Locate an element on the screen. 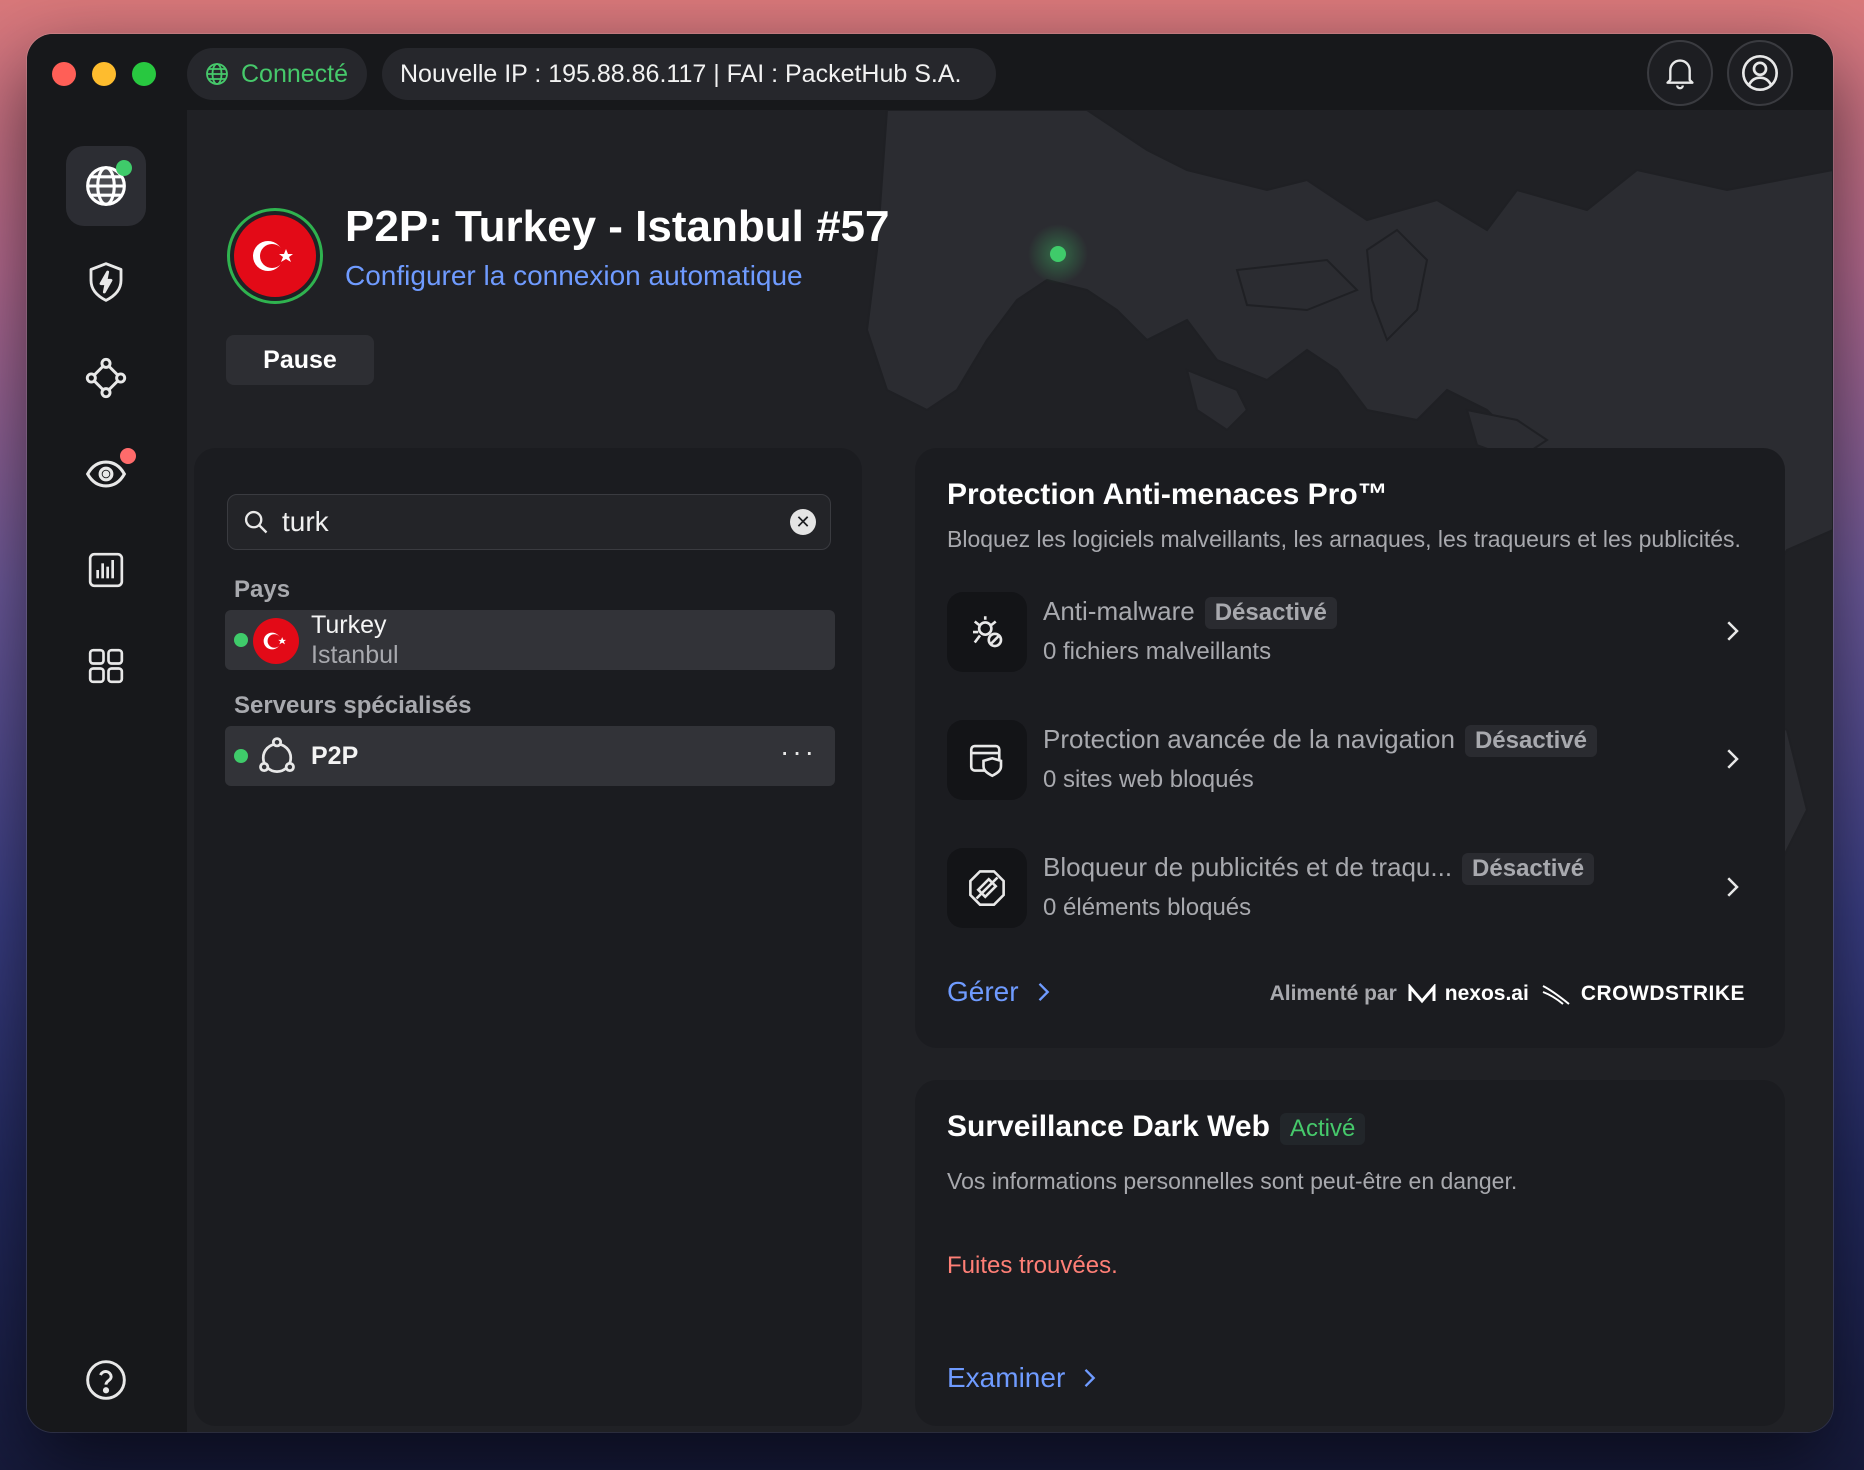  zoom-window-button is located at coordinates (144, 74).